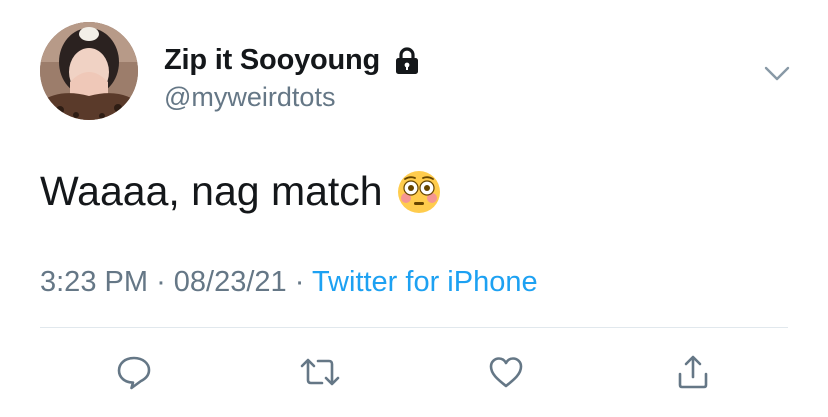  What do you see at coordinates (777, 74) in the screenshot?
I see `chevron-down-icon` at bounding box center [777, 74].